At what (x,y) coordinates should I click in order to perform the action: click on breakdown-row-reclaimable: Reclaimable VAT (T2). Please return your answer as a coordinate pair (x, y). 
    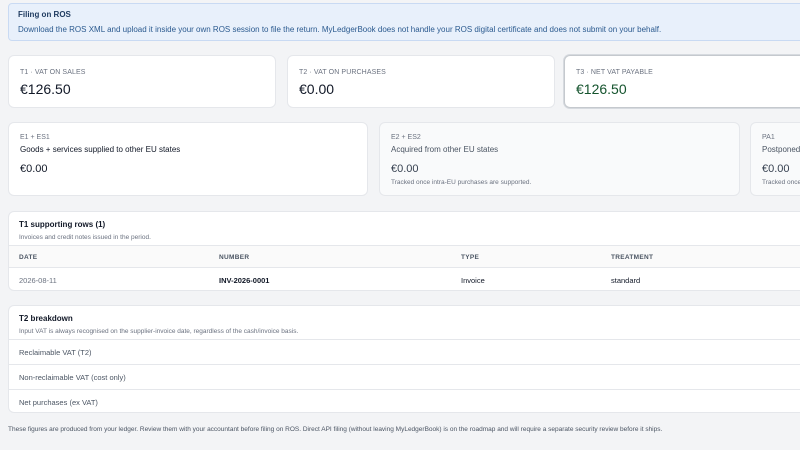
    Looking at the image, I should click on (404, 351).